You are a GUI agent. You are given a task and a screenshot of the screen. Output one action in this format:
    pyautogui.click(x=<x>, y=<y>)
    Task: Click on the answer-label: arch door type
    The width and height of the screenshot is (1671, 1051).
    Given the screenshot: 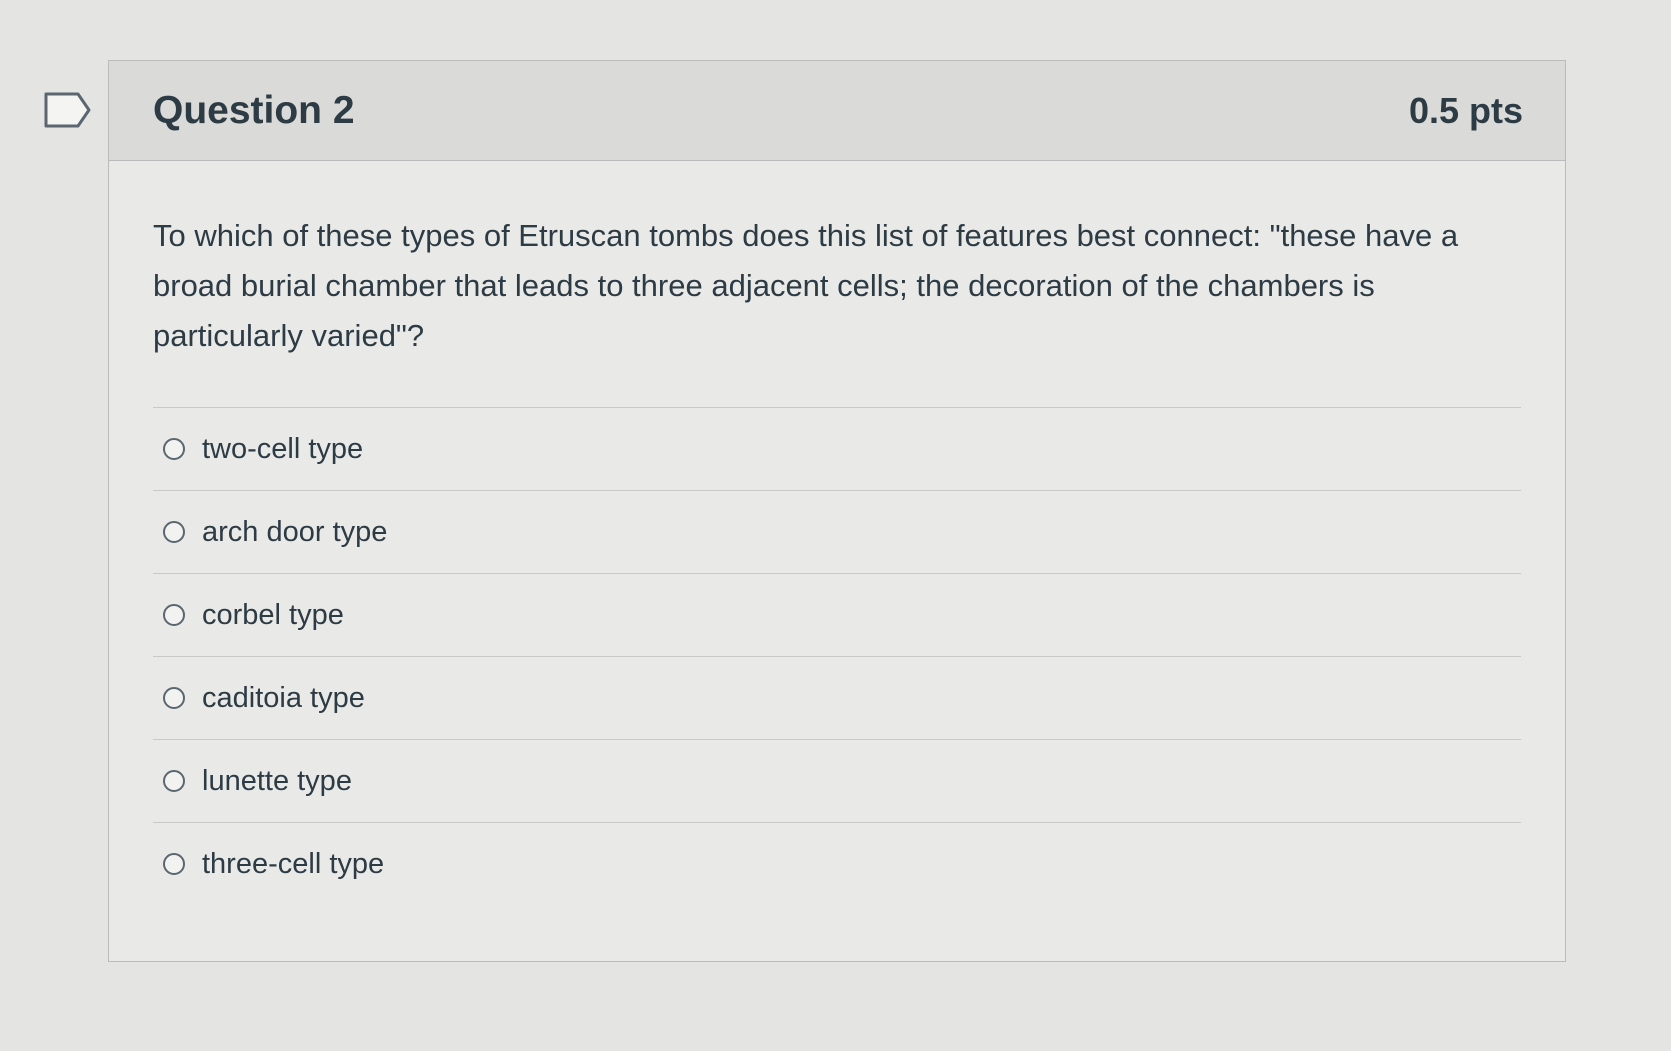 What is the action you would take?
    pyautogui.click(x=295, y=531)
    